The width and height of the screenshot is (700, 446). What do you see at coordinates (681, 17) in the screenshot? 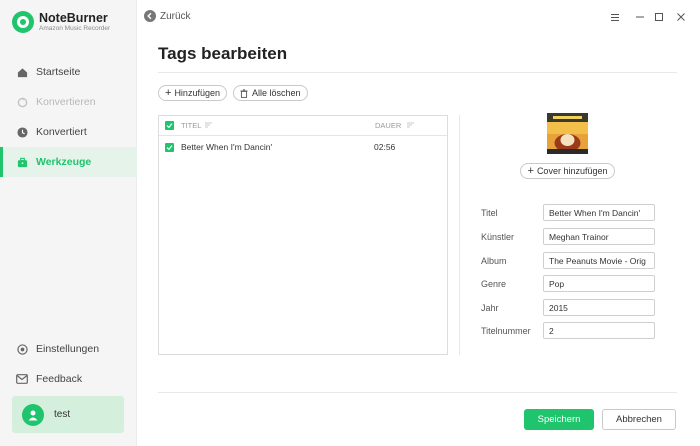
I see `close-icon` at bounding box center [681, 17].